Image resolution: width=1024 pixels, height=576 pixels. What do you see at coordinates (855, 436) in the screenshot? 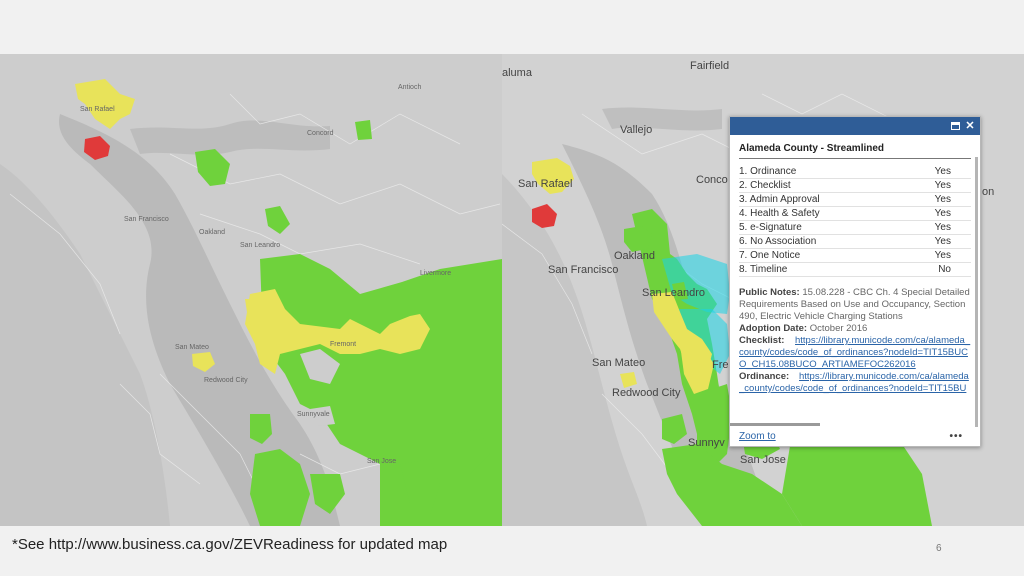
I see `popup-footer: Zoom to •••` at bounding box center [855, 436].